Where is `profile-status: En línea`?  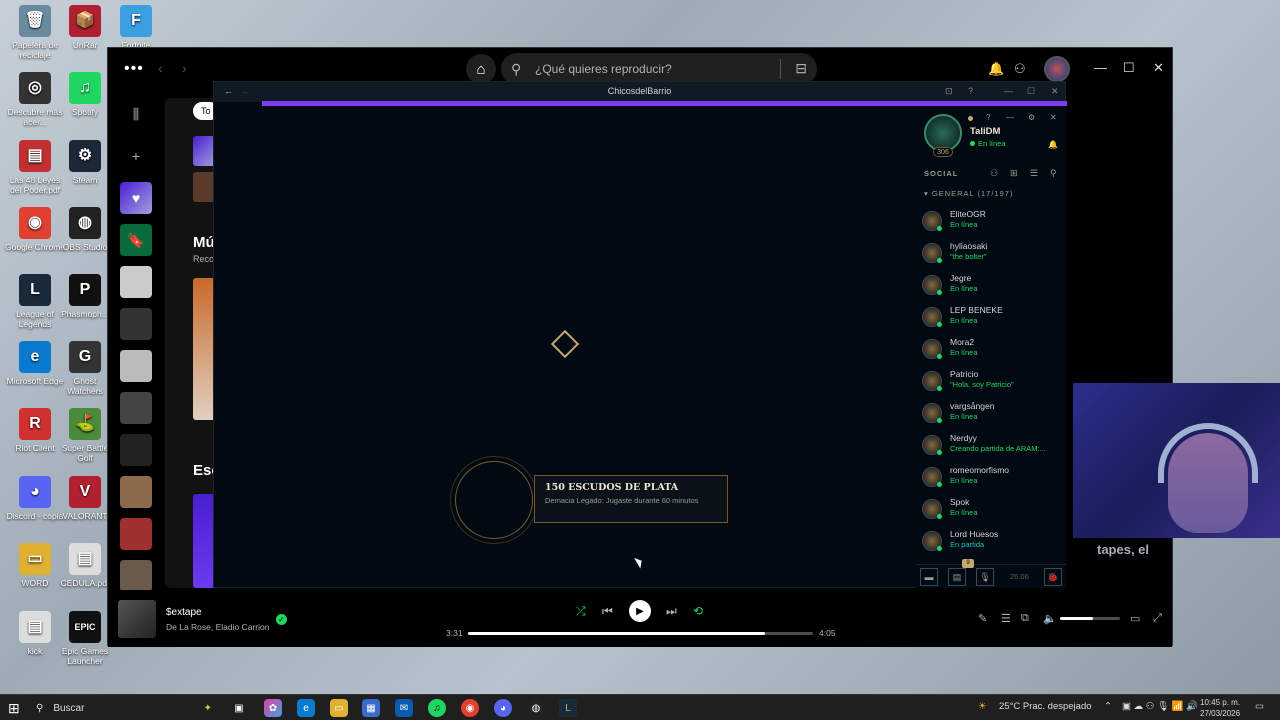 profile-status: En línea is located at coordinates (992, 143).